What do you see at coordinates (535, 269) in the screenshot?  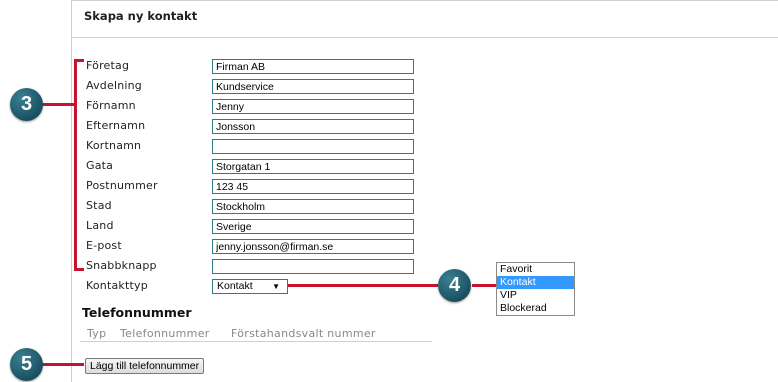 I see `dropdown-option-favorit: Favorit` at bounding box center [535, 269].